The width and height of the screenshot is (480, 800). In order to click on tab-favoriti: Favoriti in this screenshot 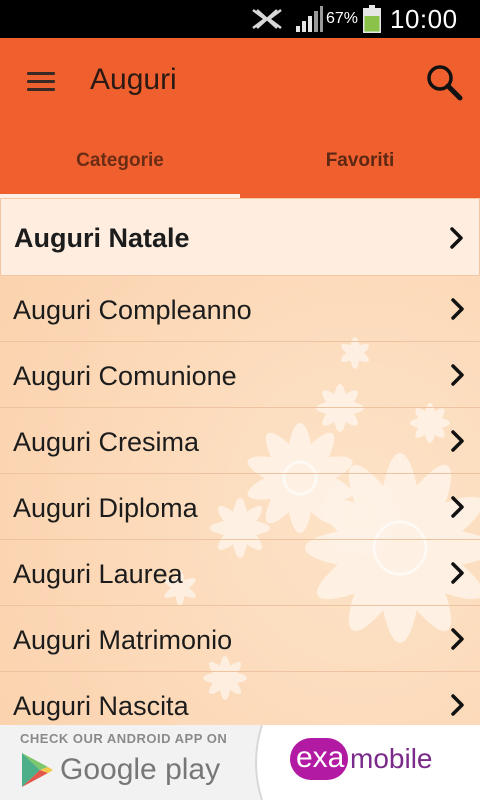, I will do `click(360, 168)`.